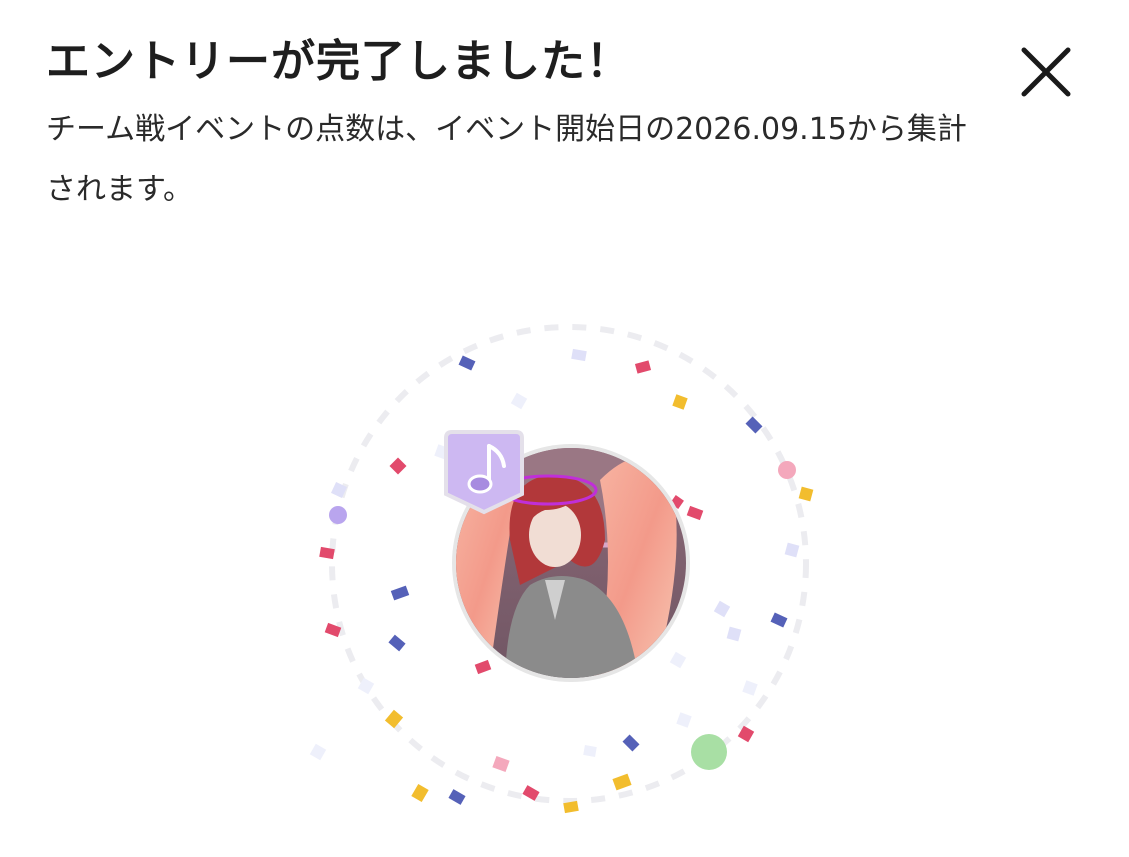 The width and height of the screenshot is (1129, 857). I want to click on music-note-badge, so click(484, 472).